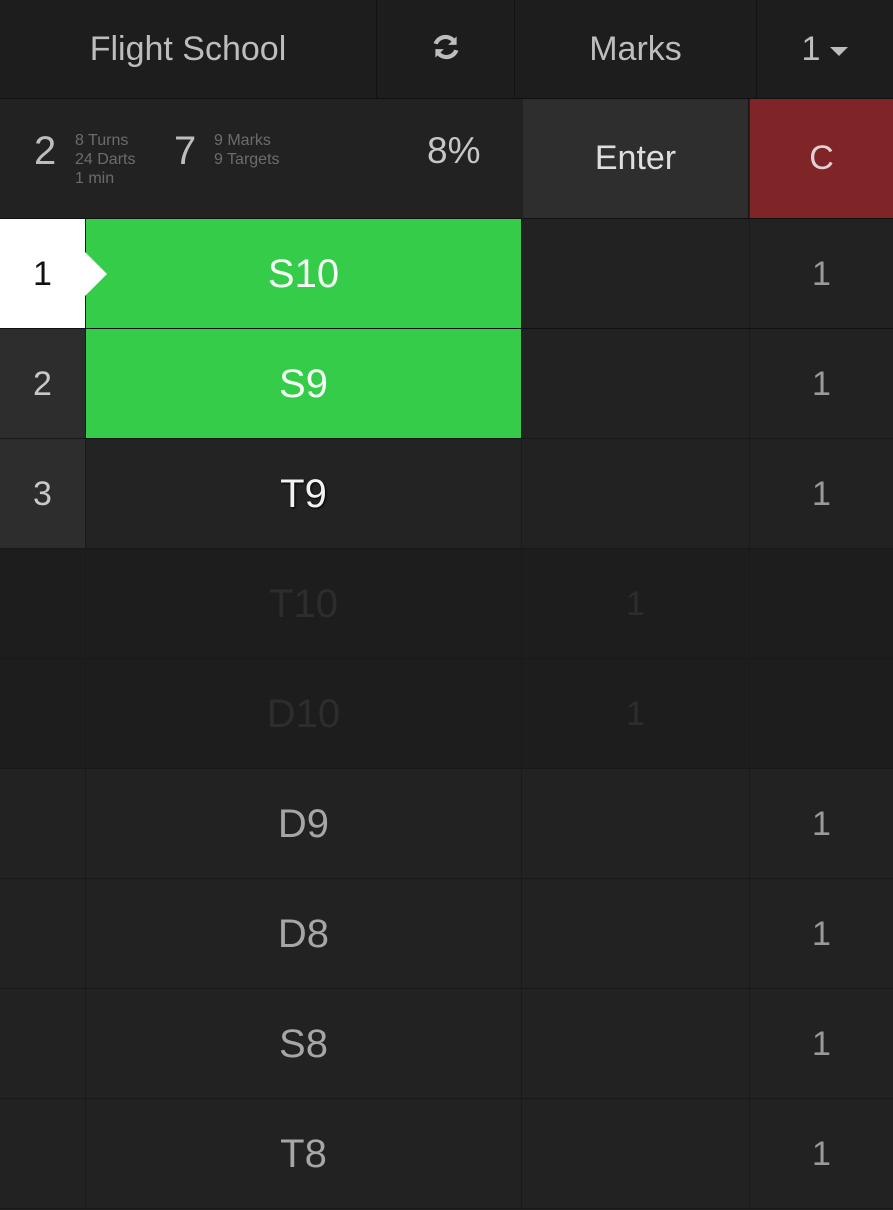 This screenshot has height=1210, width=893. I want to click on target-cell: T10, so click(304, 604).